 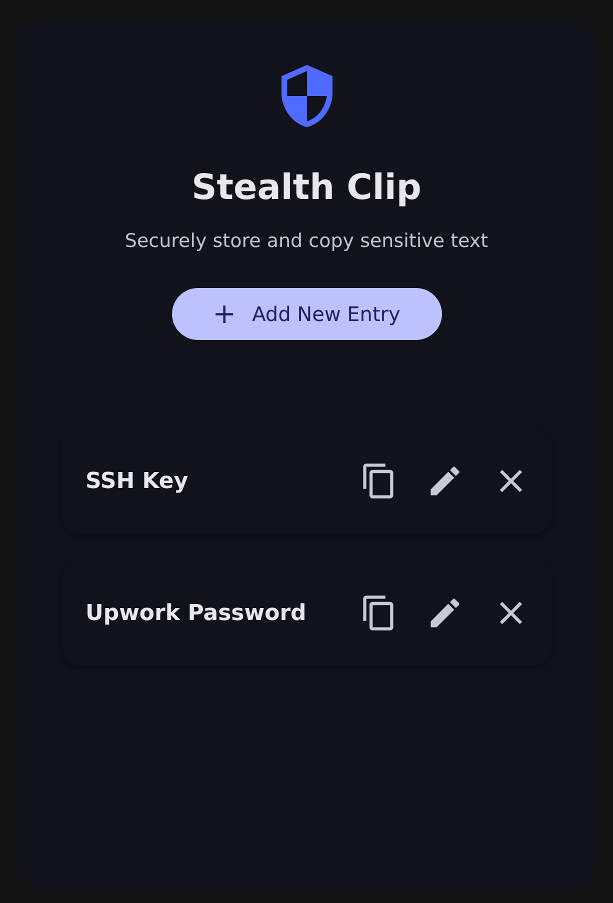 I want to click on add-entry-button: + Add New Entry, so click(x=307, y=314).